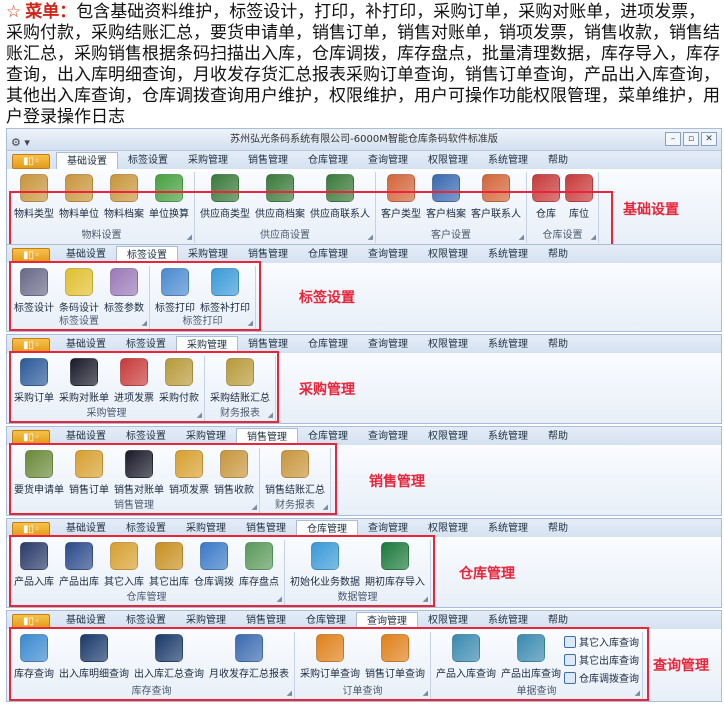 The width and height of the screenshot is (724, 725). Describe the element at coordinates (268, 160) in the screenshot. I see `tab-3: 销售管理` at that location.